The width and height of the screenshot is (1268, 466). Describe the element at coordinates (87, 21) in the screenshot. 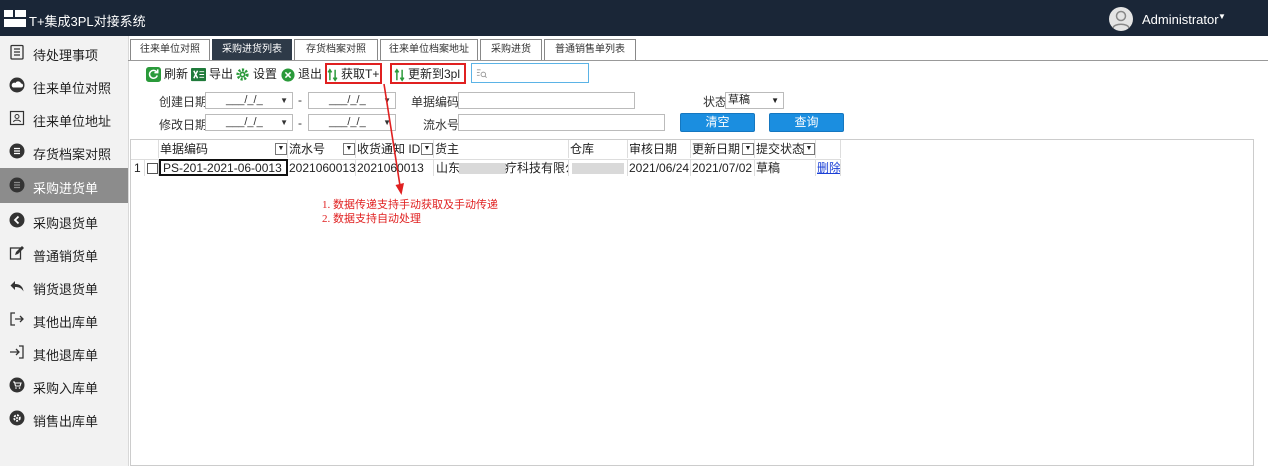

I see `app-title: T+集成3PL对接系统` at that location.